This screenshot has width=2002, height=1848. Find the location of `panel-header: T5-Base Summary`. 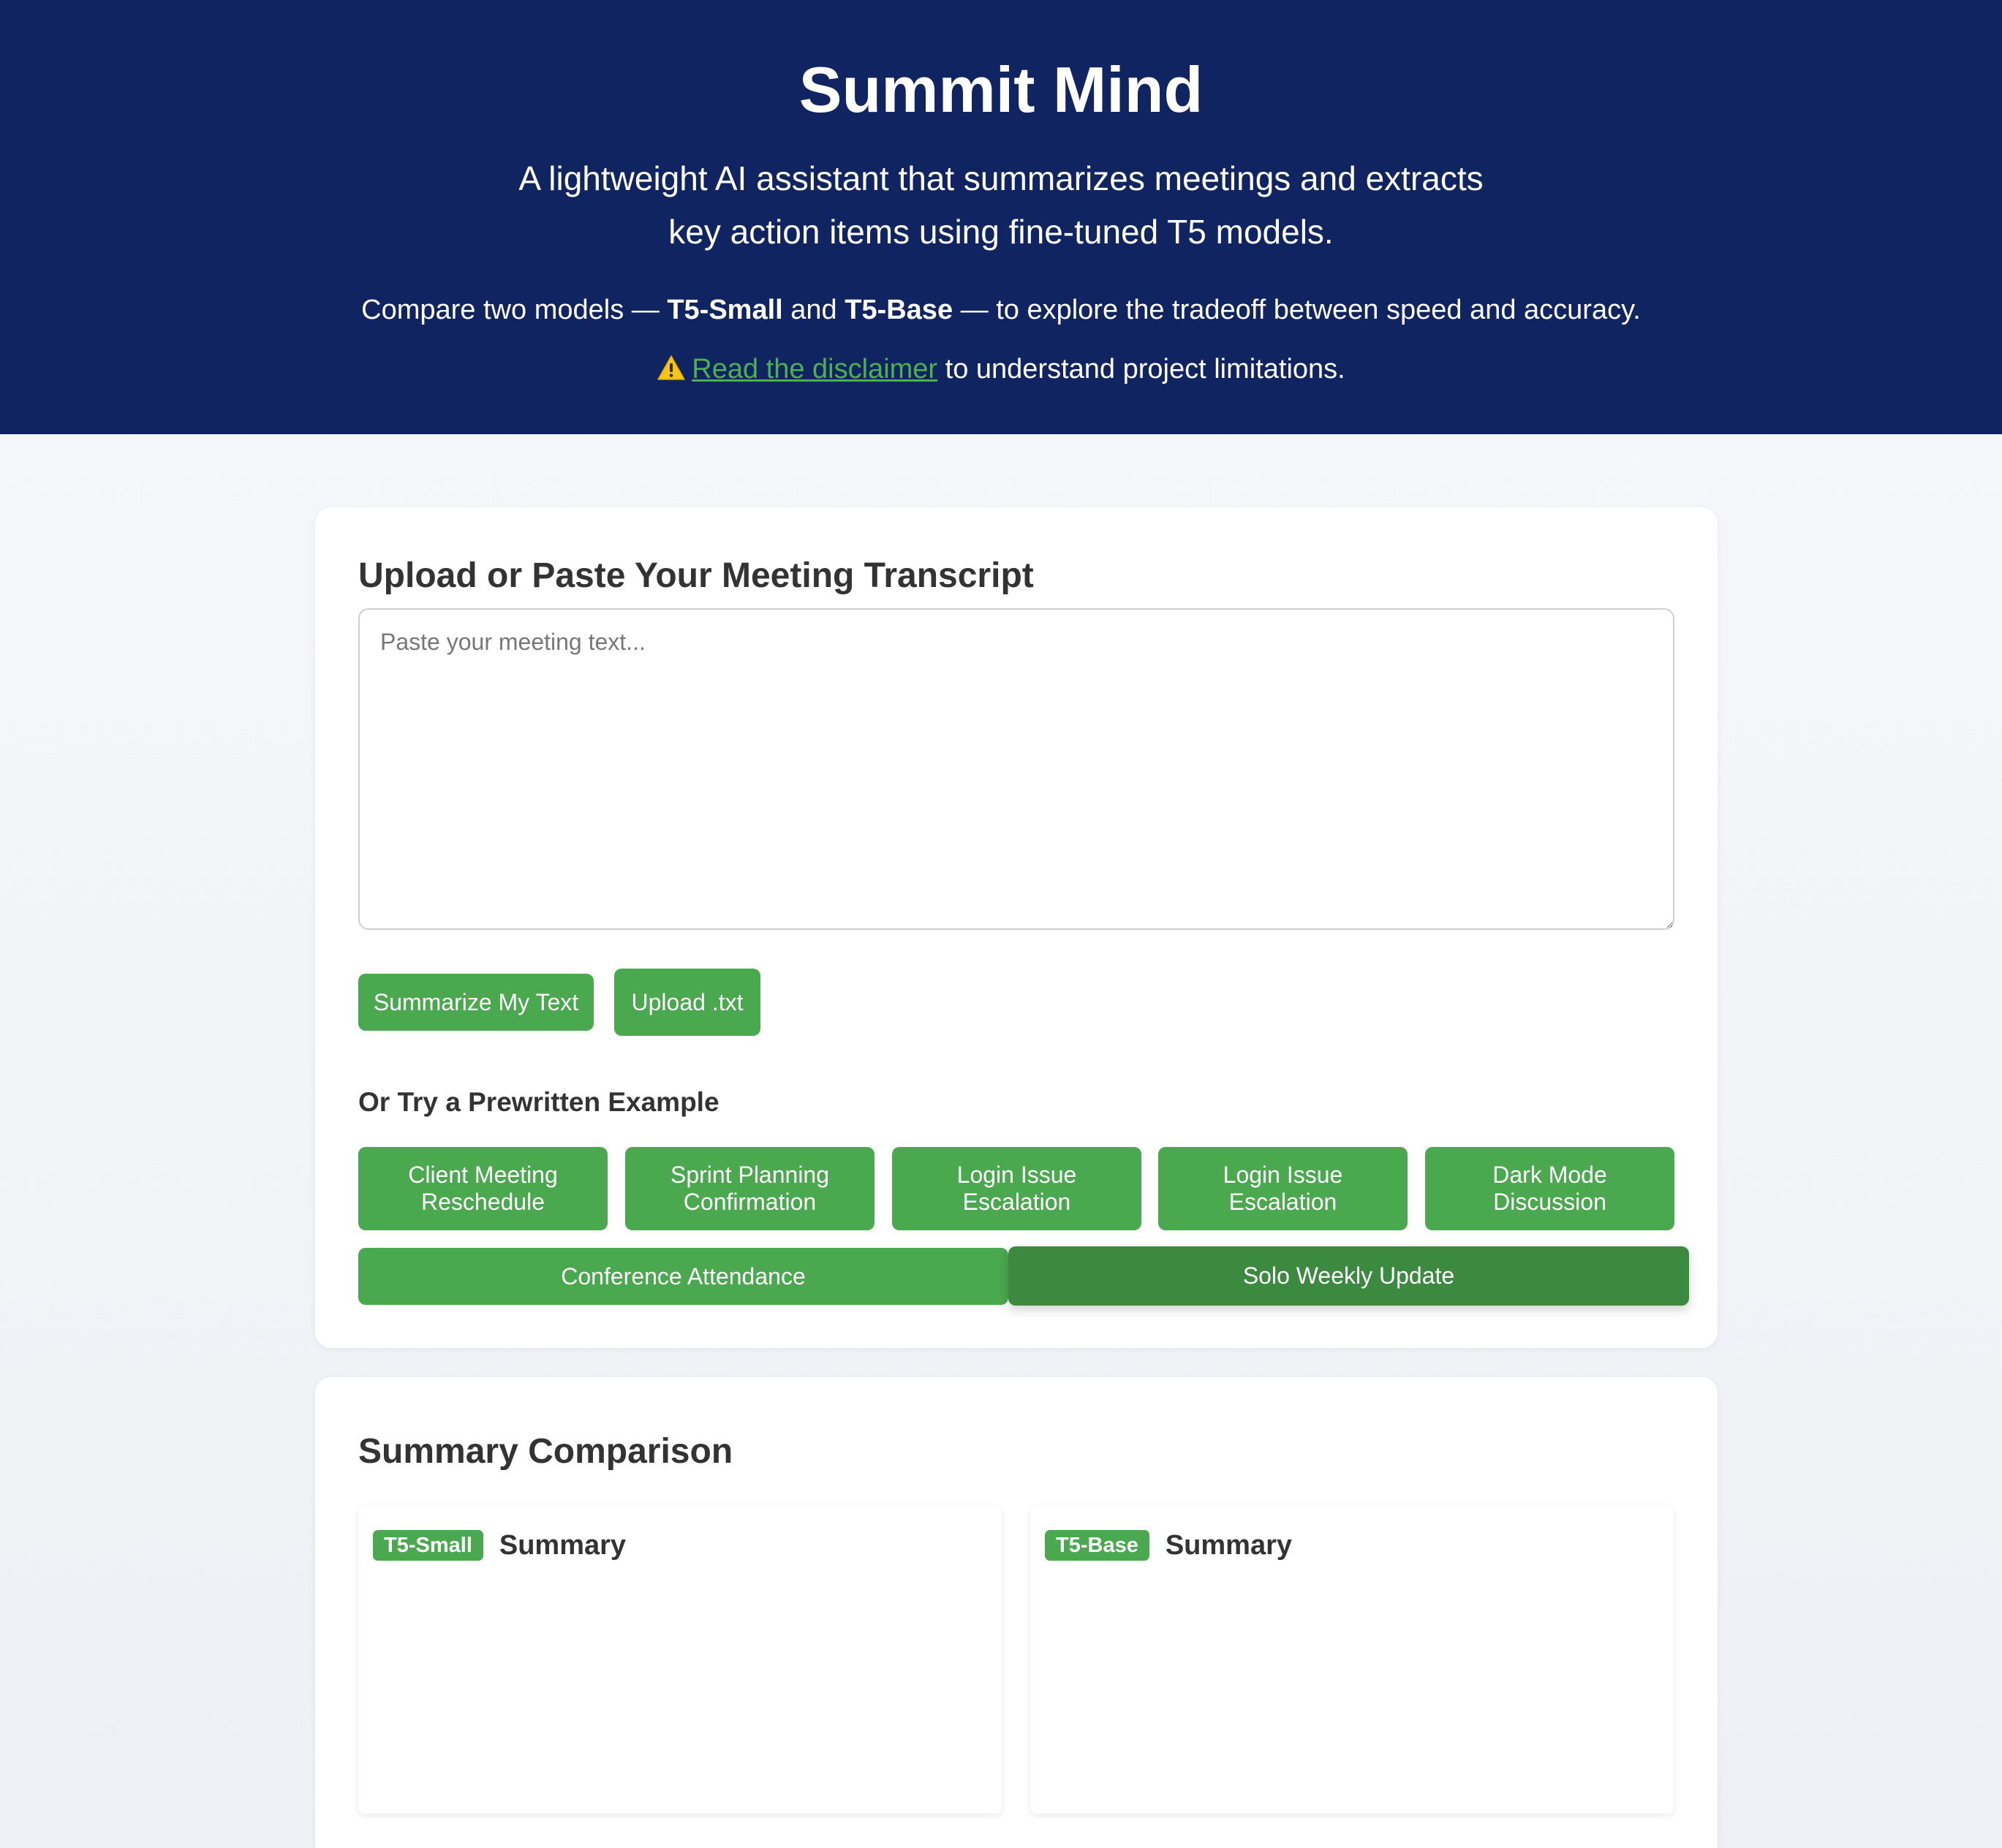

panel-header: T5-Base Summary is located at coordinates (1168, 1545).